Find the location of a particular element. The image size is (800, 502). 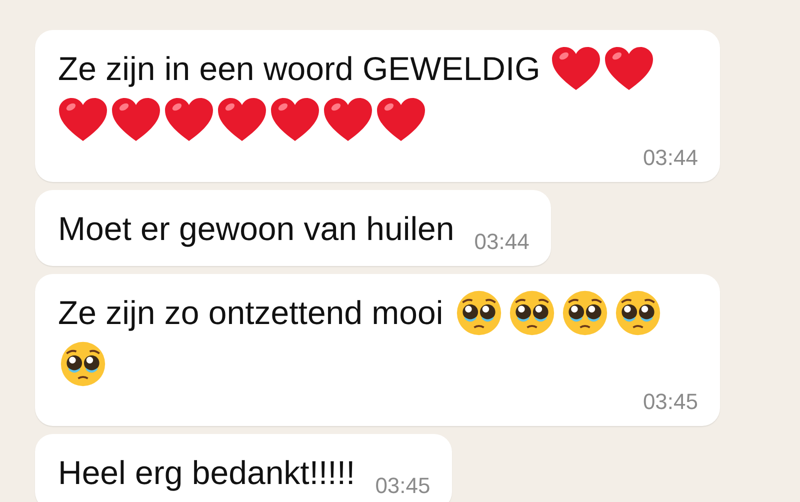

message-text: Heel erg bedankt!!!!! is located at coordinates (207, 473).